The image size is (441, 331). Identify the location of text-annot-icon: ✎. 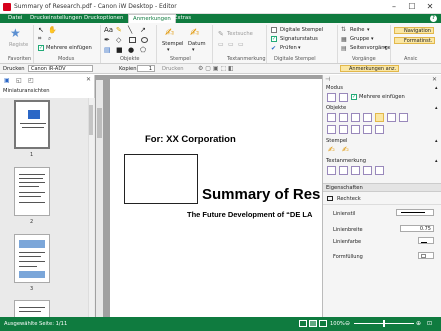
(221, 34).